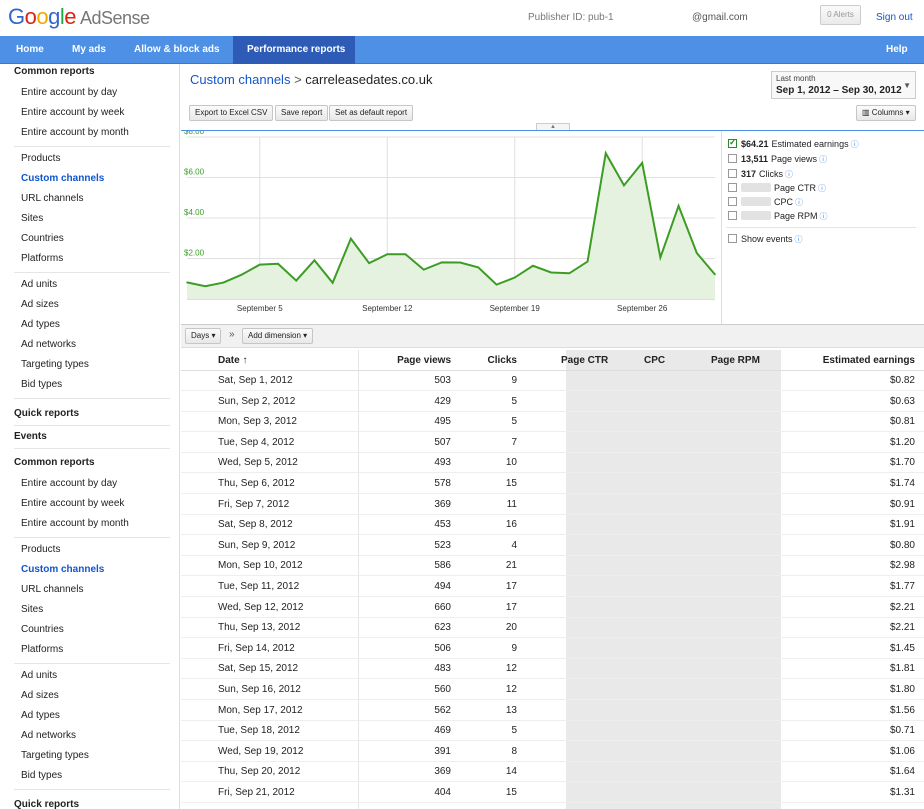  What do you see at coordinates (777, 159) in the screenshot?
I see `legend-row-page-views: 13,511 Page views ⓘ` at bounding box center [777, 159].